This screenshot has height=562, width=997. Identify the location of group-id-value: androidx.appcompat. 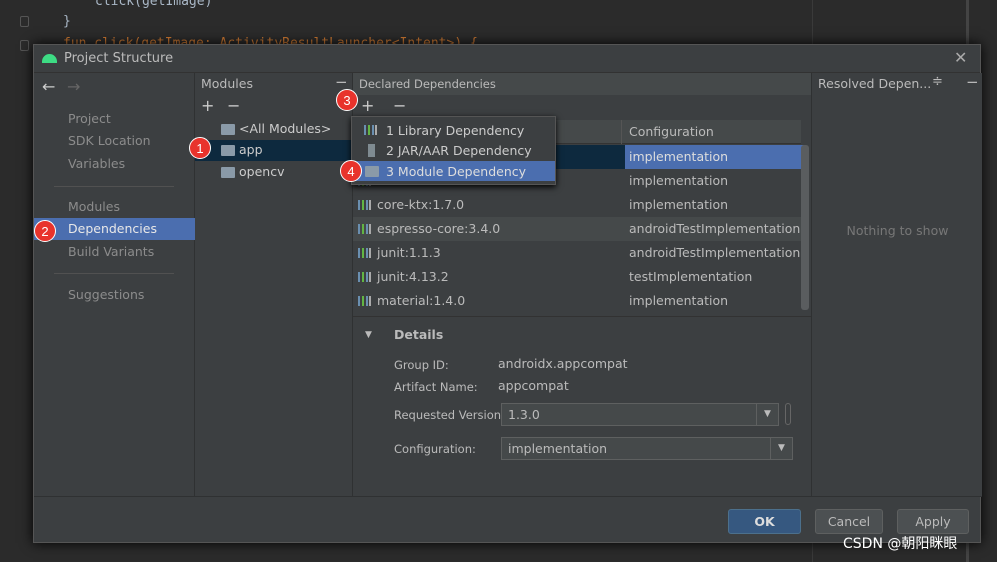
(563, 363).